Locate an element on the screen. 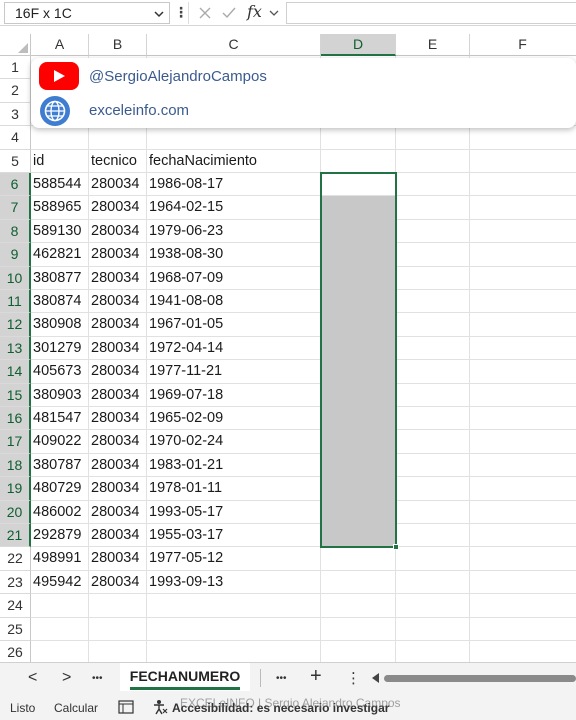 This screenshot has width=576, height=720. cell-id: 486002 is located at coordinates (60, 512).